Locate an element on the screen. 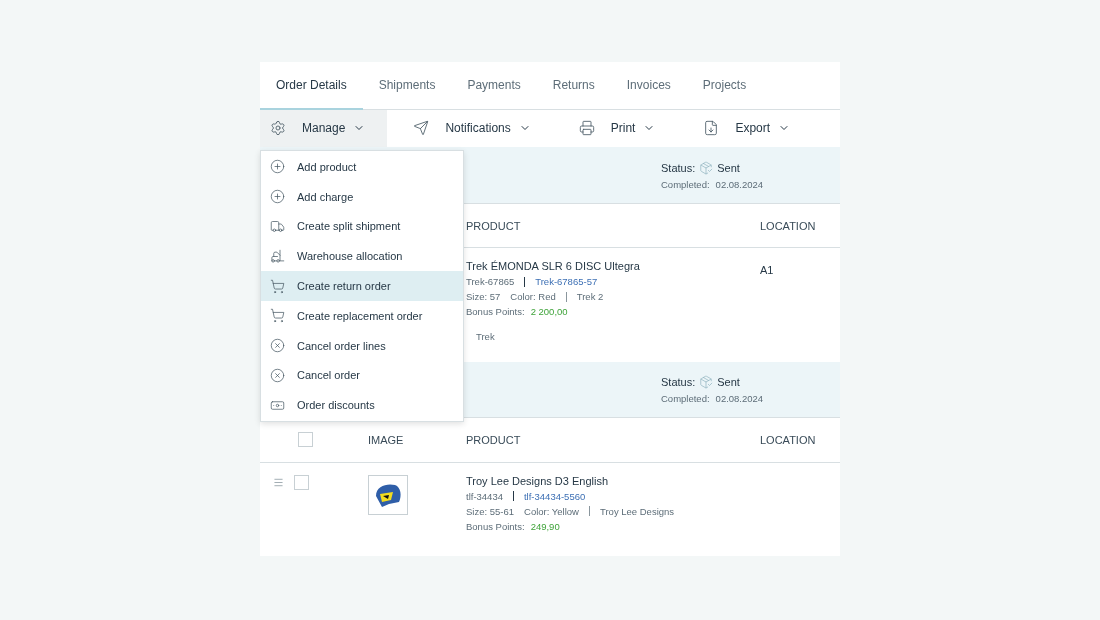  menu-item: Create replacement order is located at coordinates (362, 316).